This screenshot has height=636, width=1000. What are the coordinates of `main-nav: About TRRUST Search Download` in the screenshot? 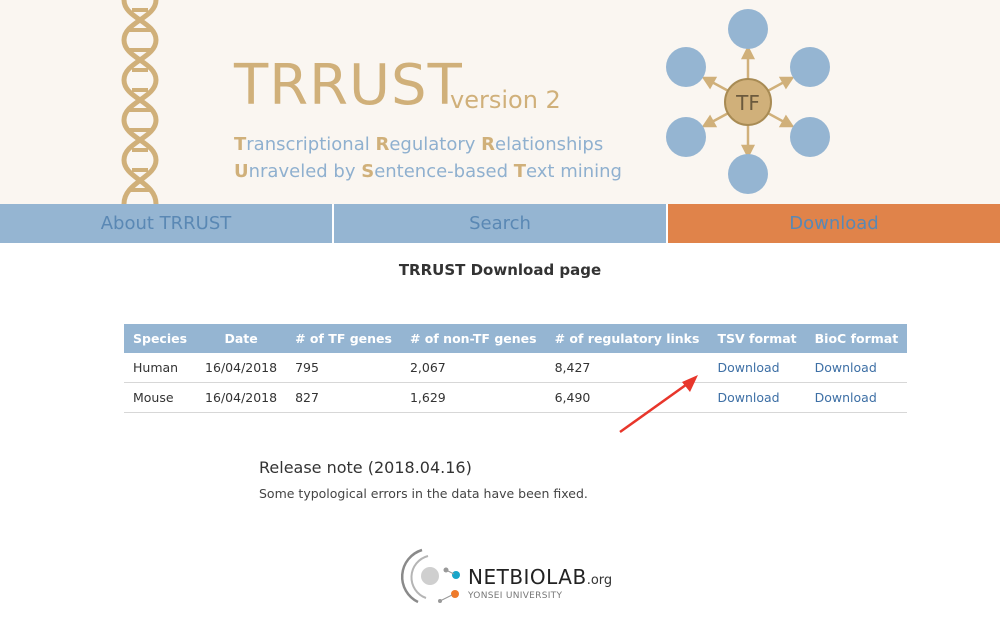 It's located at (500, 223).